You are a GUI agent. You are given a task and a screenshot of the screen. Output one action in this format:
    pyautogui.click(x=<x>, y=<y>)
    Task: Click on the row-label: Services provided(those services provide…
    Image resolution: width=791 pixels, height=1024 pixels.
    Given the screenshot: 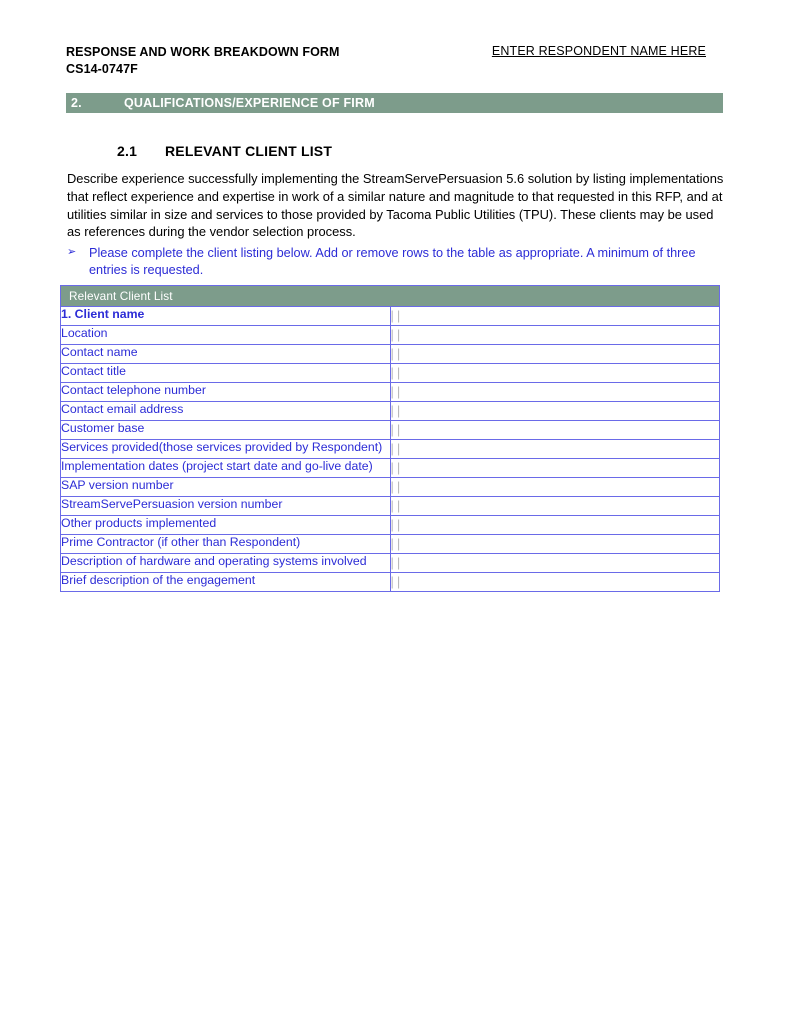 What is the action you would take?
    pyautogui.click(x=225, y=449)
    